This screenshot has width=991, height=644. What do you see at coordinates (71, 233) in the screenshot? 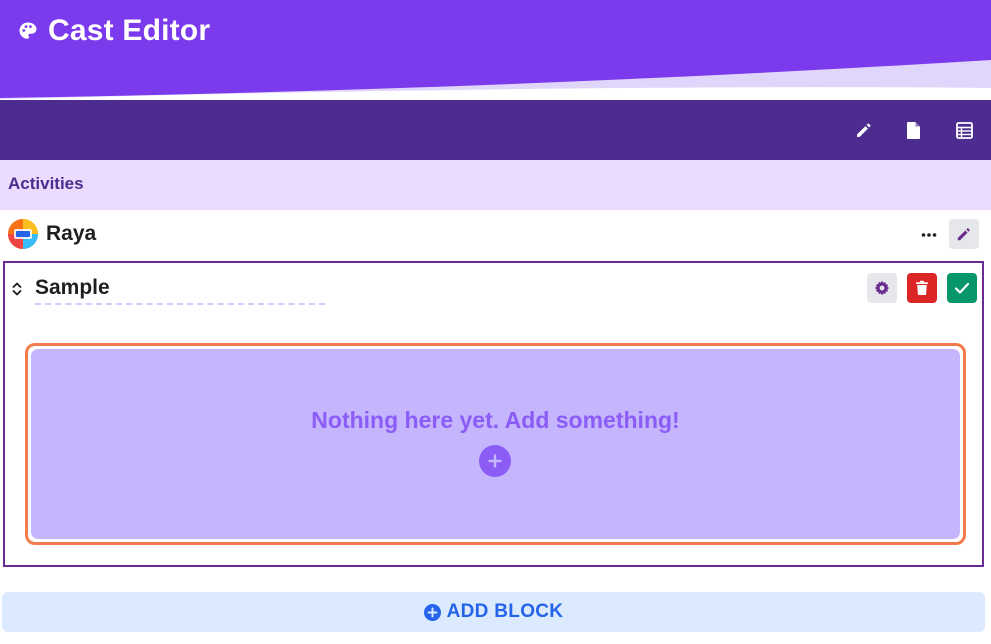
I see `cast-name: Raya` at bounding box center [71, 233].